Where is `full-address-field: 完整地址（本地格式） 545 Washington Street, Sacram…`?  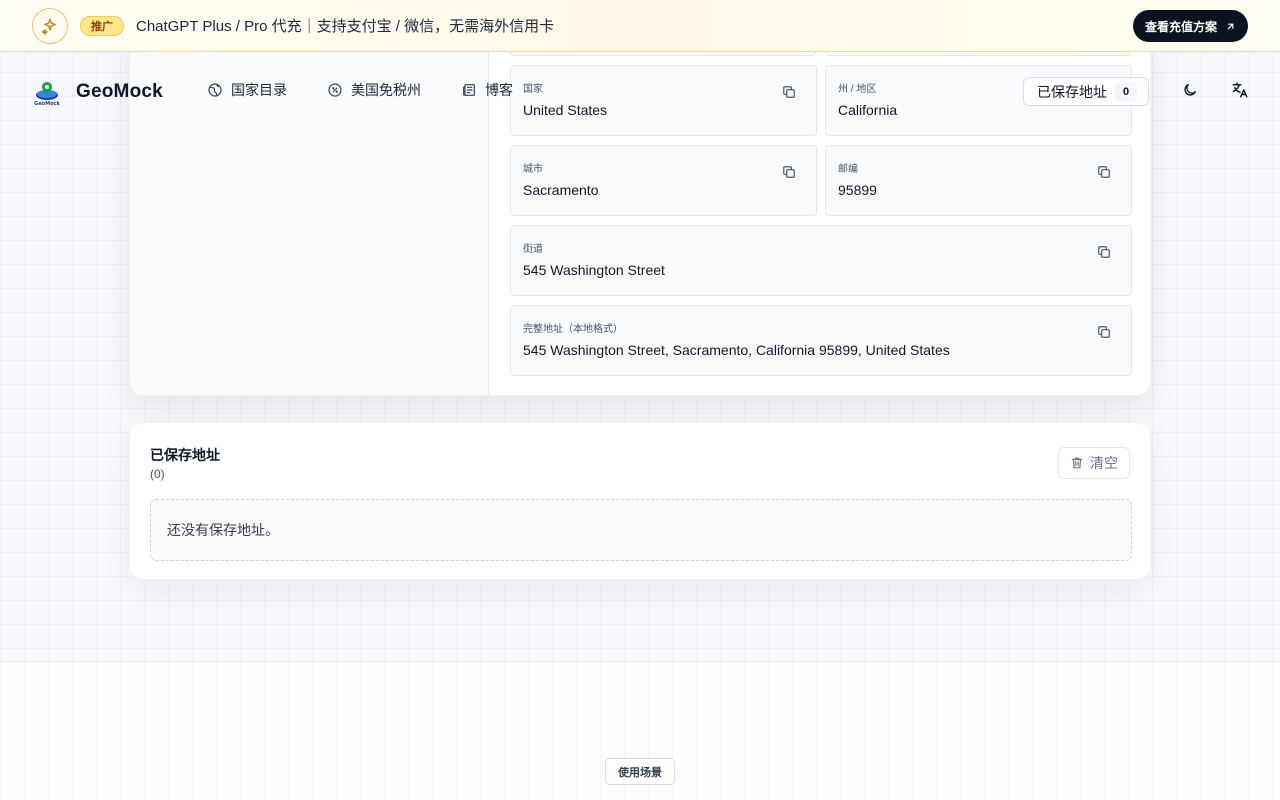 full-address-field: 完整地址（本地格式） 545 Washington Street, Sacram… is located at coordinates (821, 340).